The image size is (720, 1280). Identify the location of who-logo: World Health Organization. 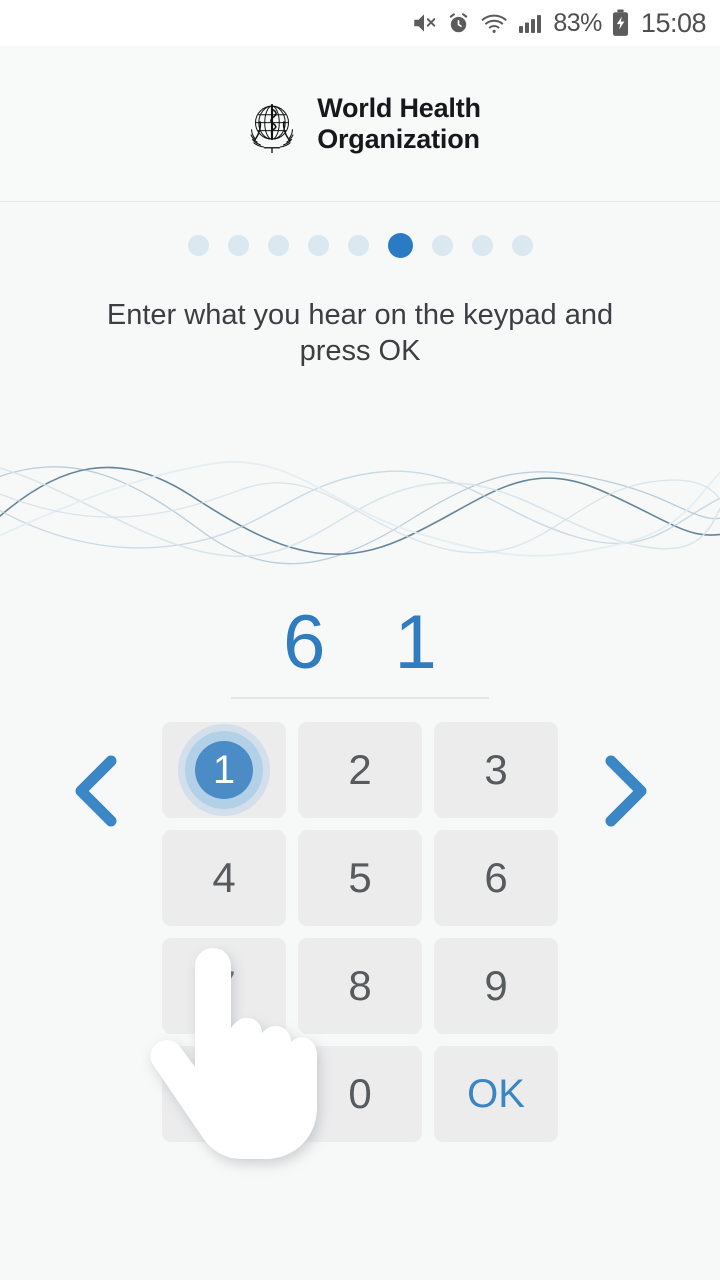
(360, 124).